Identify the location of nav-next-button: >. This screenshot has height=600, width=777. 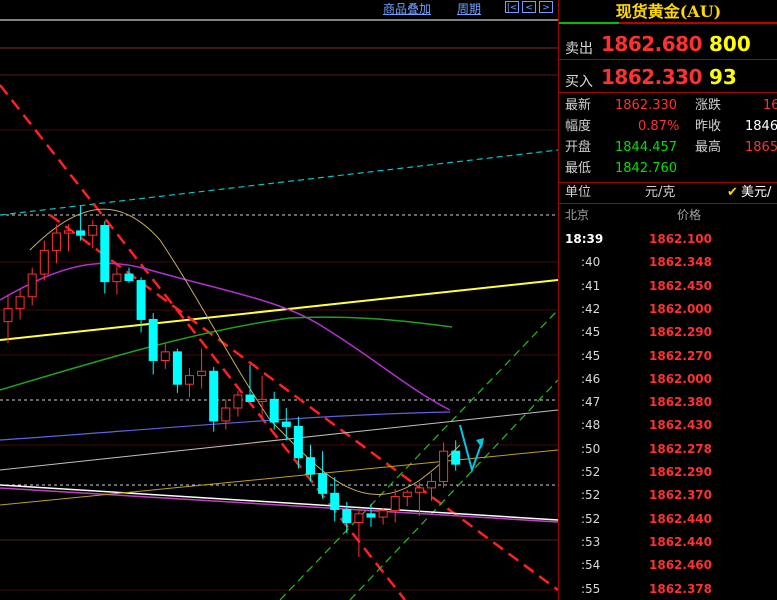
(546, 7).